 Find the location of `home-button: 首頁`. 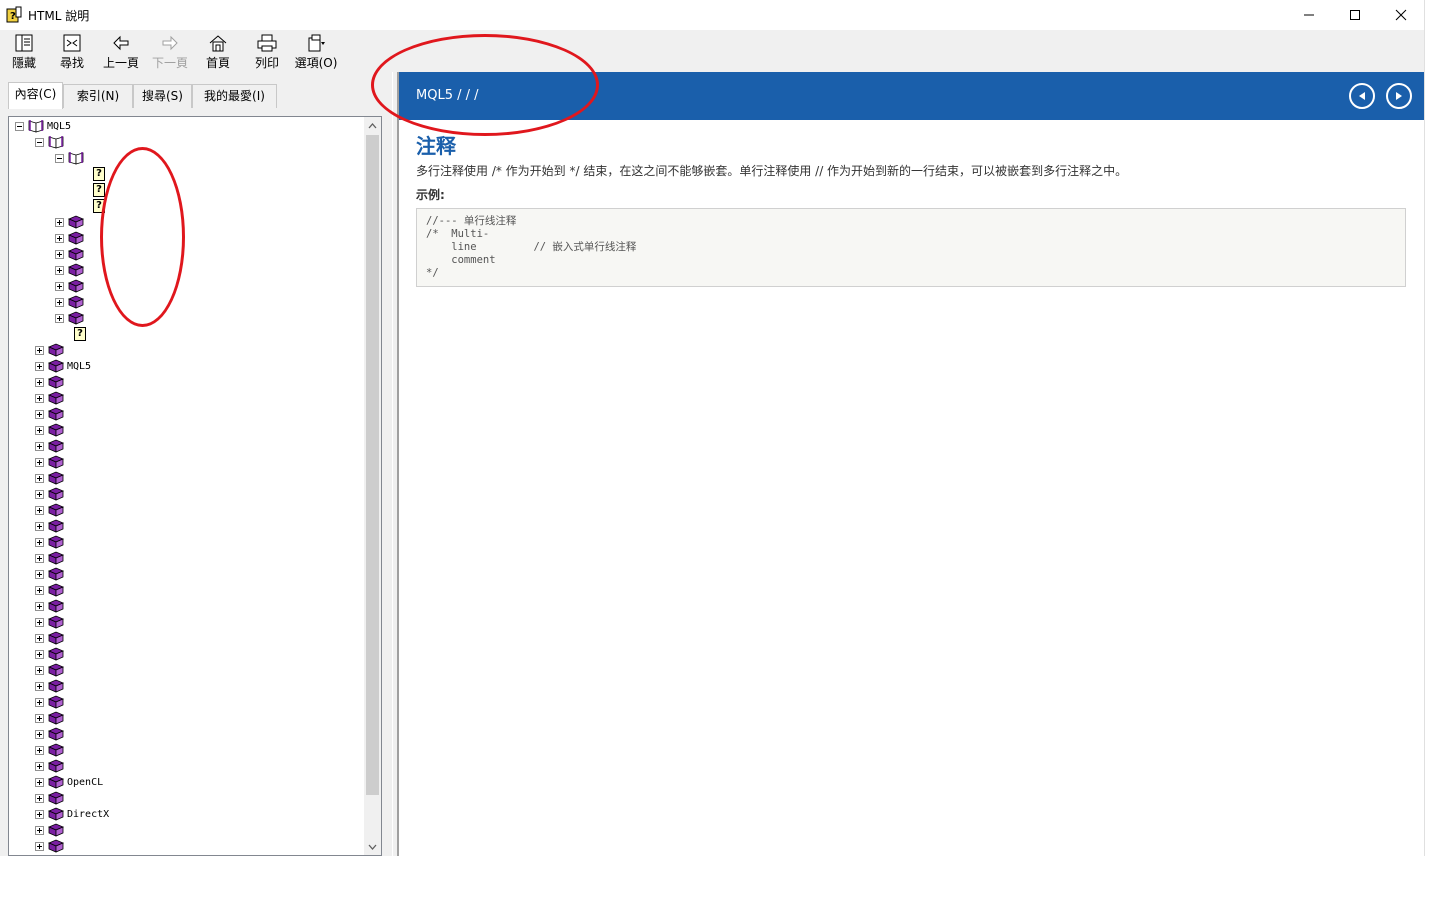

home-button: 首頁 is located at coordinates (218, 51).